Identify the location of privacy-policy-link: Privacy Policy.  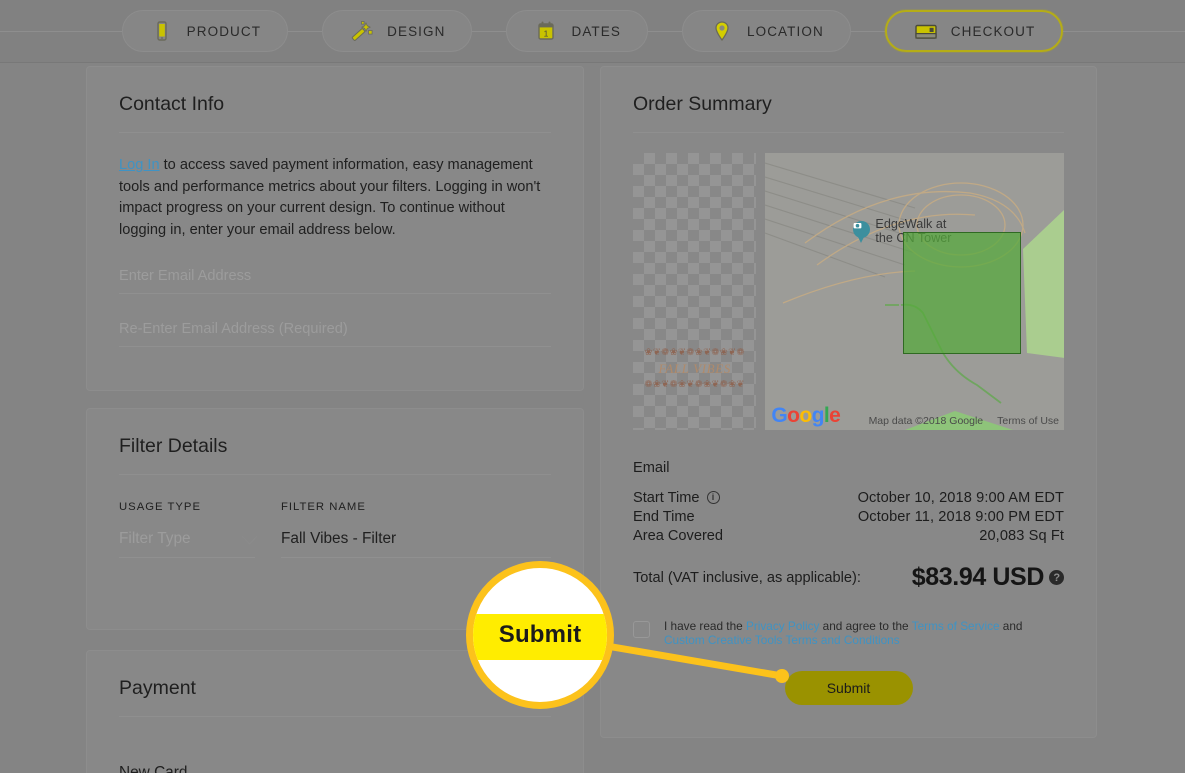
(782, 626).